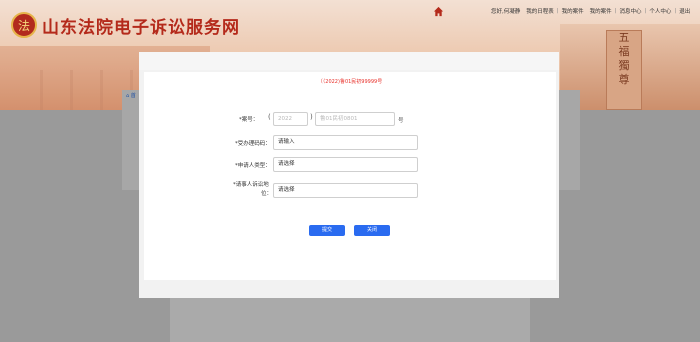 Image resolution: width=700 pixels, height=342 pixels. Describe the element at coordinates (350, 319) in the screenshot. I see `background-bottom-panel` at that location.